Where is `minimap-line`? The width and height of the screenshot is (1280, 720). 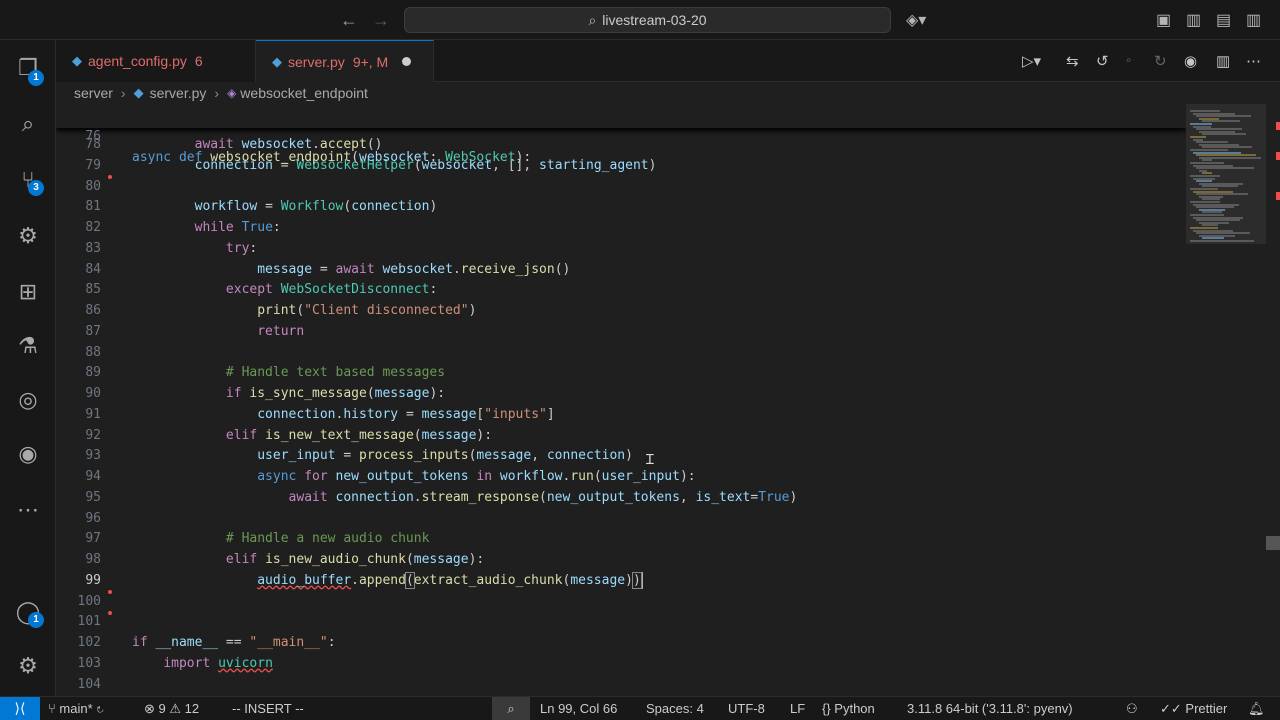
minimap-line is located at coordinates (1222, 241).